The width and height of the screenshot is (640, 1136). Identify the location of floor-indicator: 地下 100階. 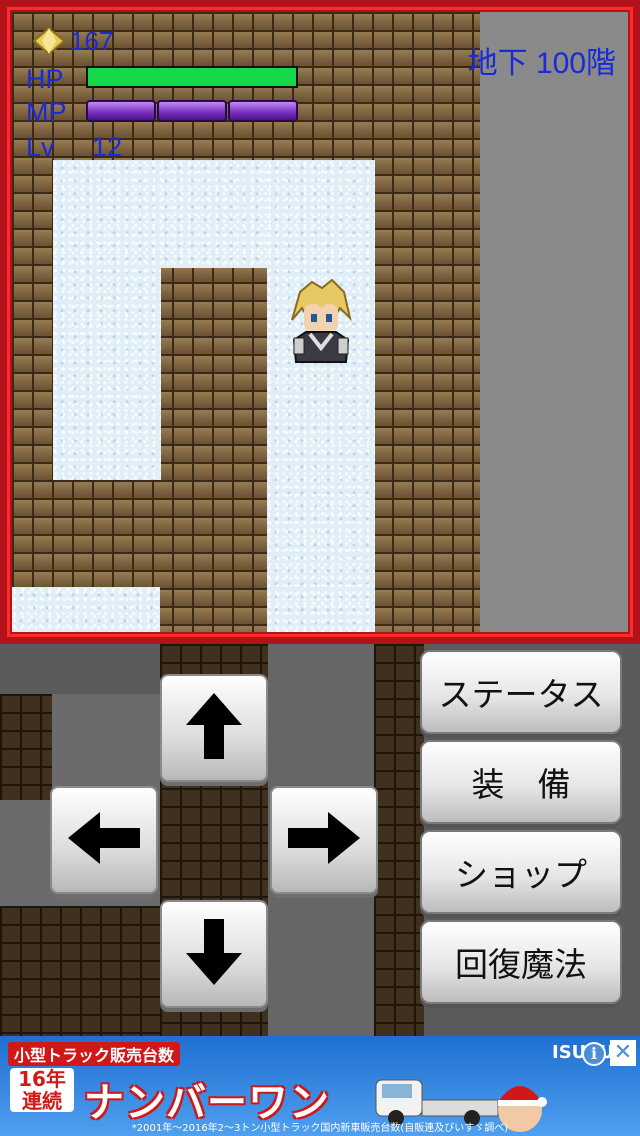
(541, 63).